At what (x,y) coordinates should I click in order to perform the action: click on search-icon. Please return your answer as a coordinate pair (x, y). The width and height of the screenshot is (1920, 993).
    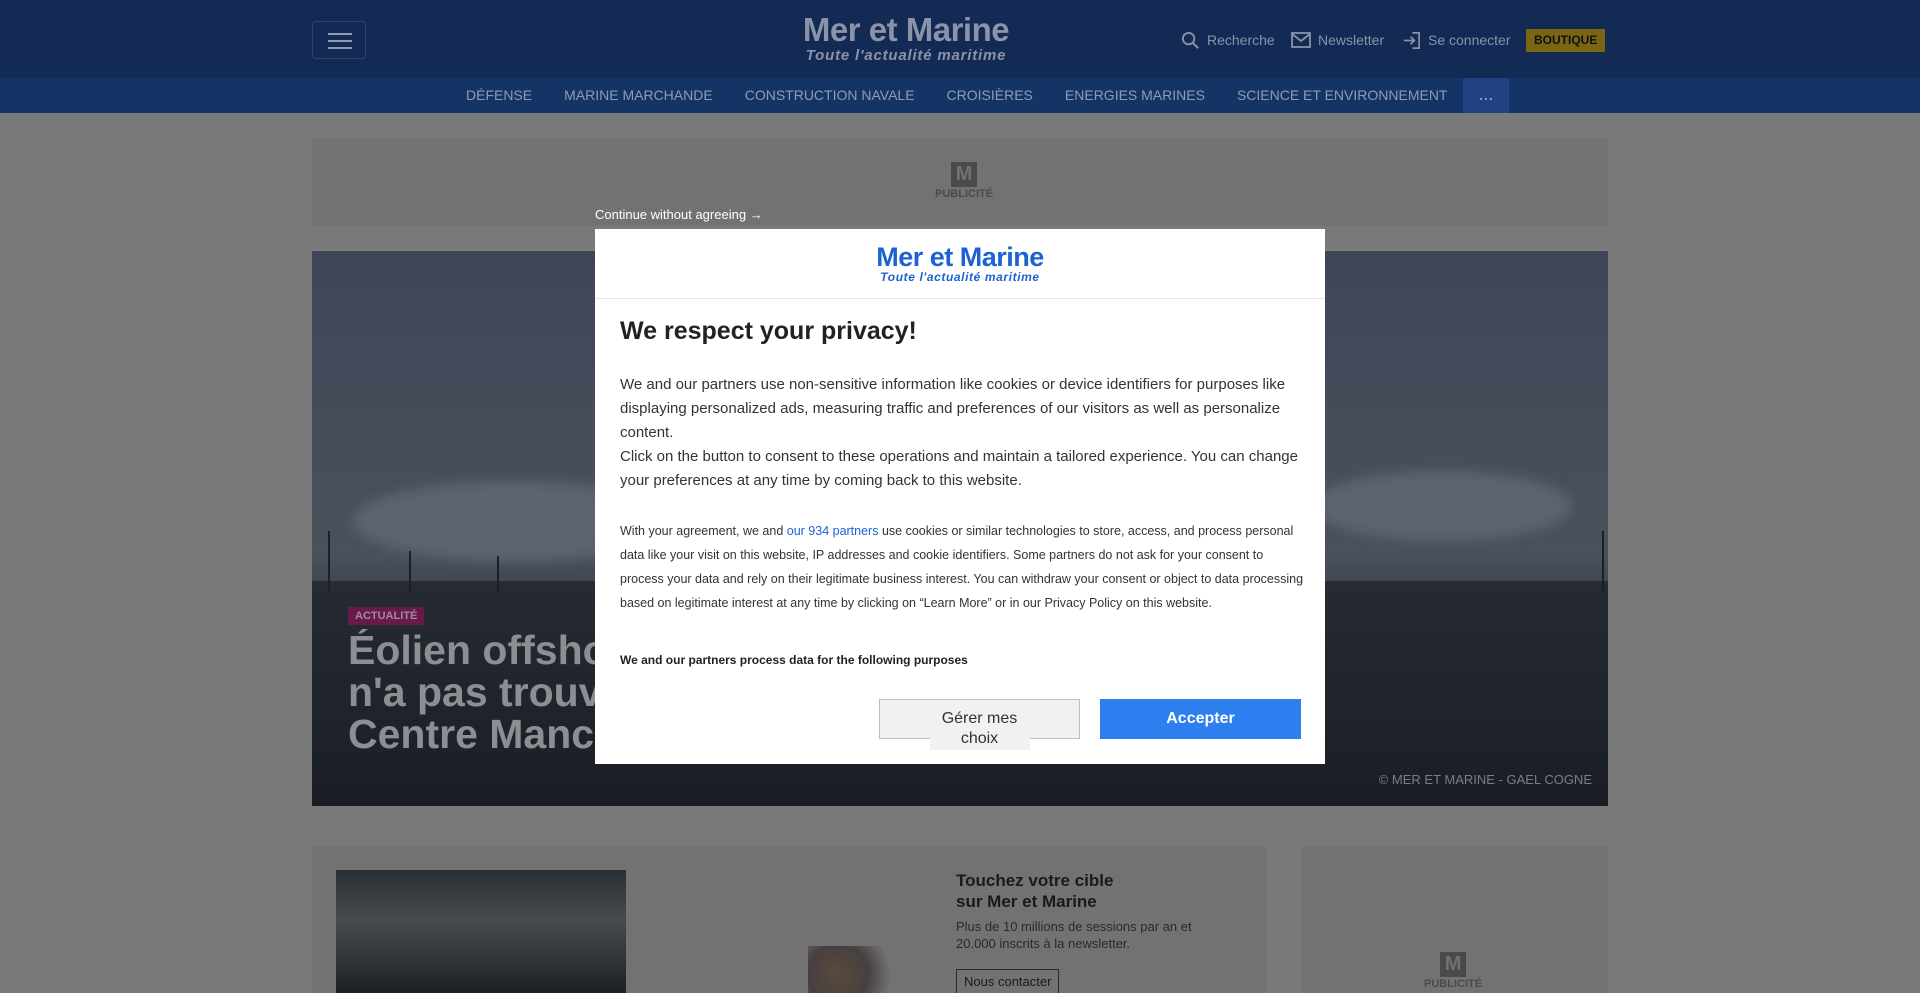
    Looking at the image, I should click on (1190, 40).